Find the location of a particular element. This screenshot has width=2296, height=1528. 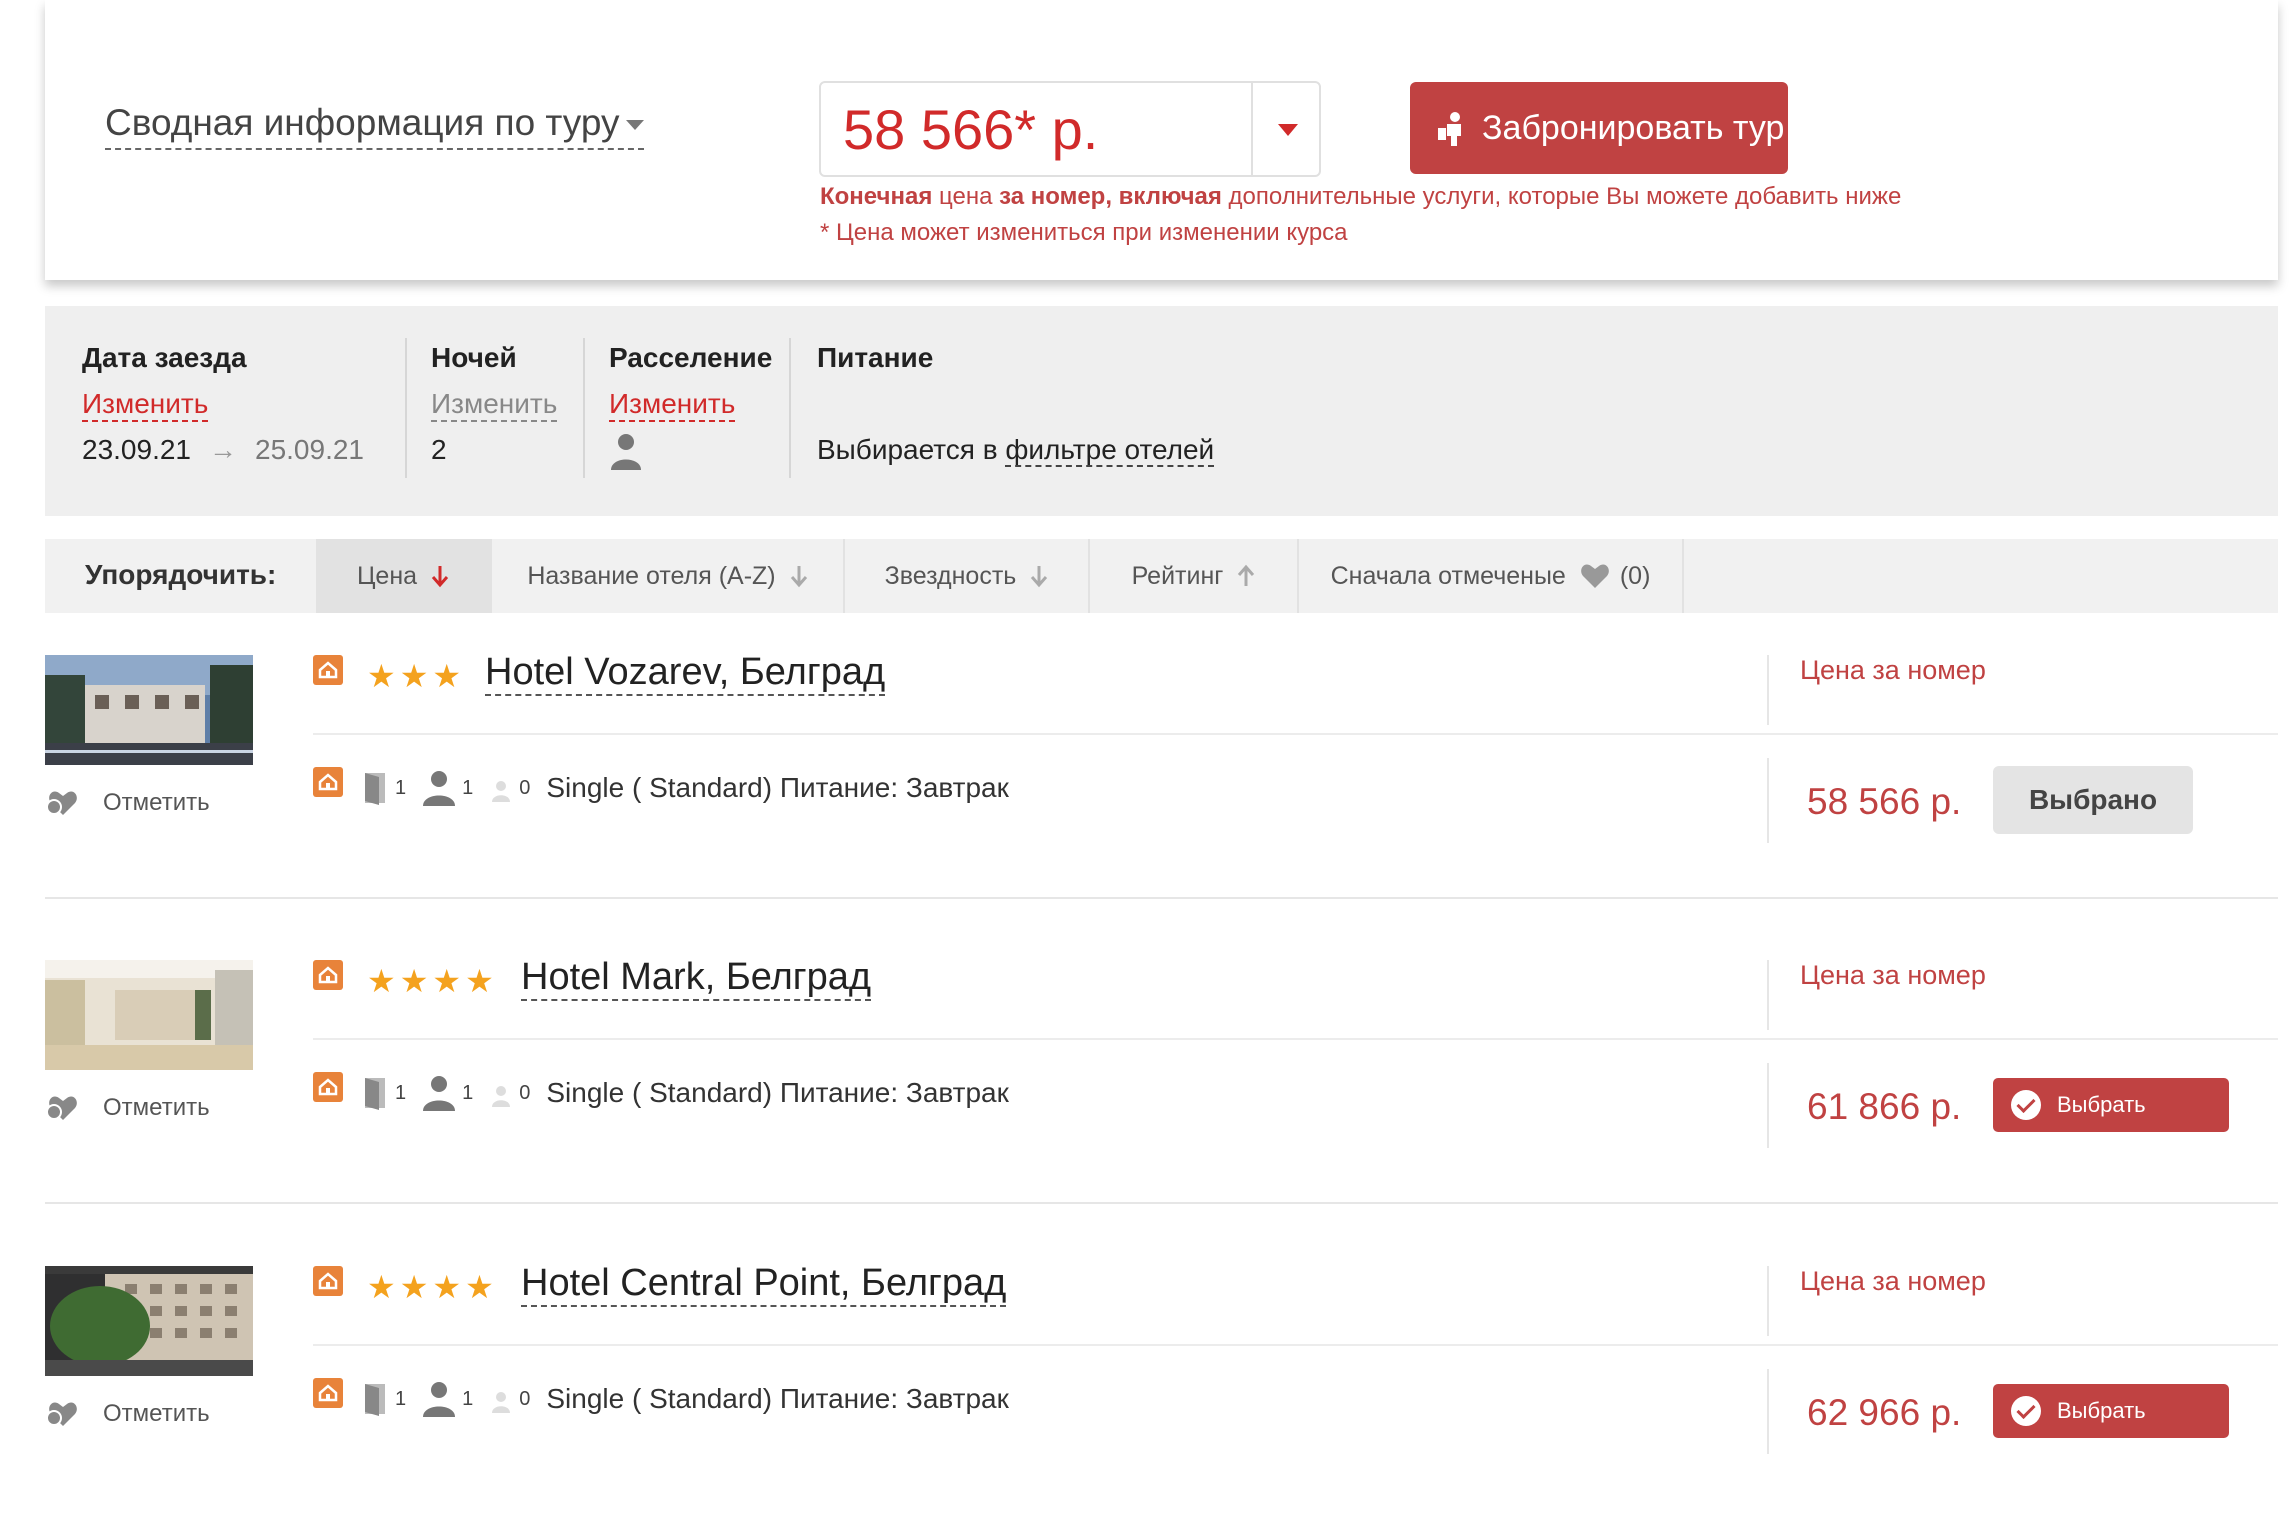

accommodation-label: Расселение is located at coordinates (691, 357).